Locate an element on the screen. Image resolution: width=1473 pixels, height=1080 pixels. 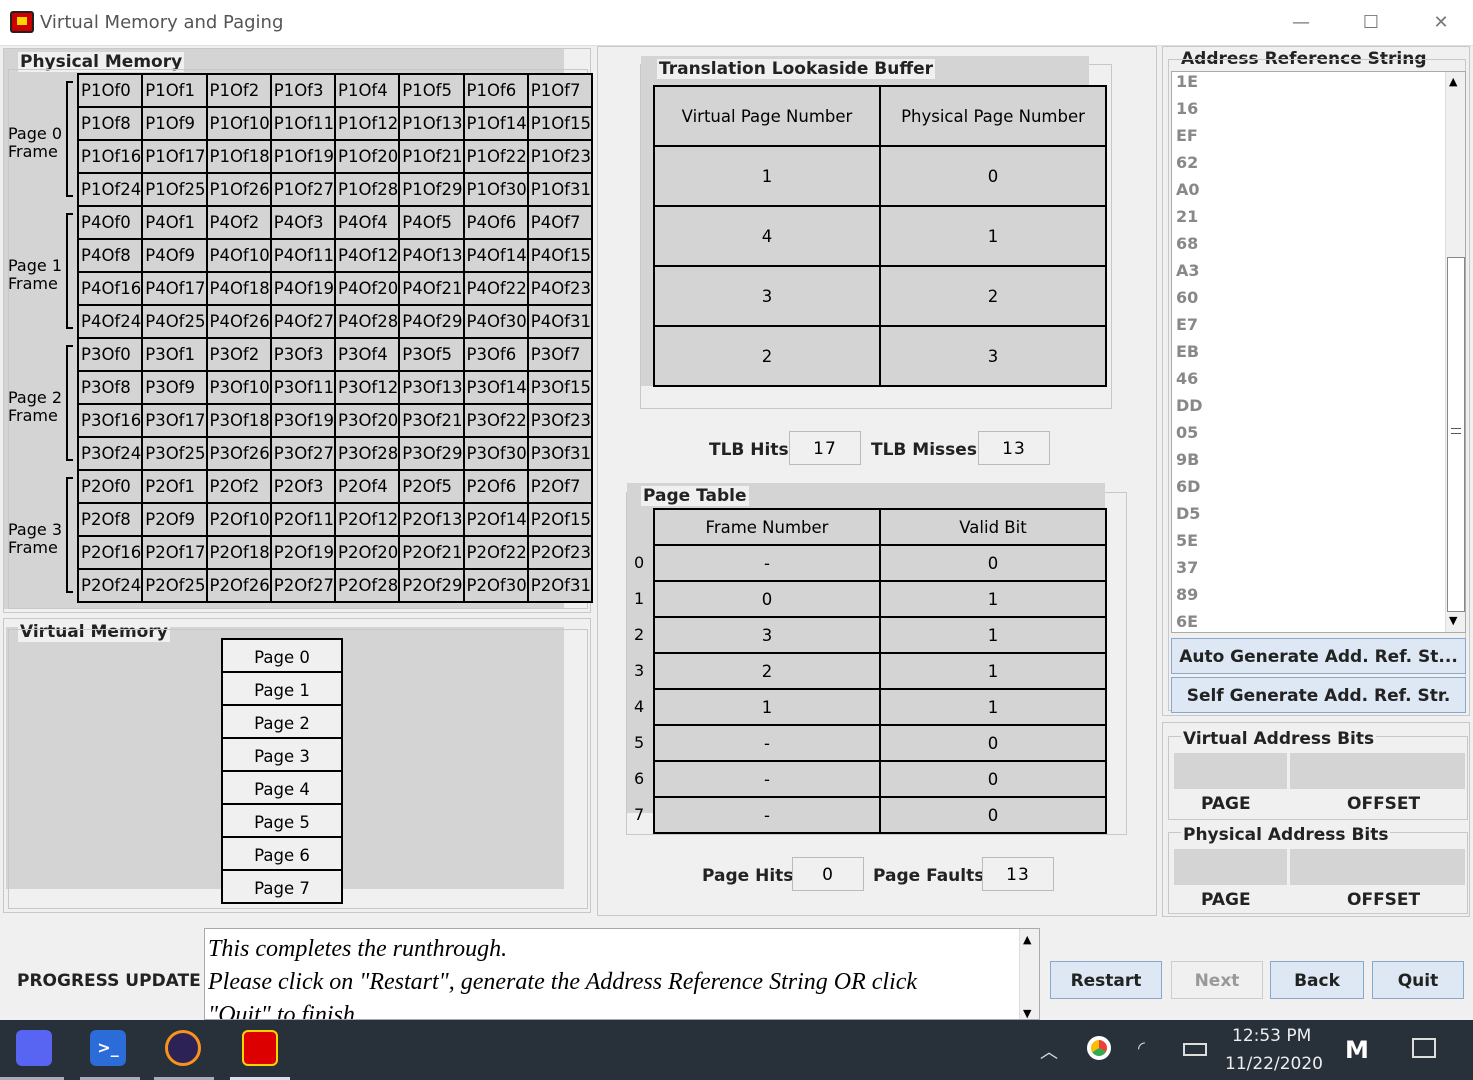
next-button: Next is located at coordinates (1217, 980).